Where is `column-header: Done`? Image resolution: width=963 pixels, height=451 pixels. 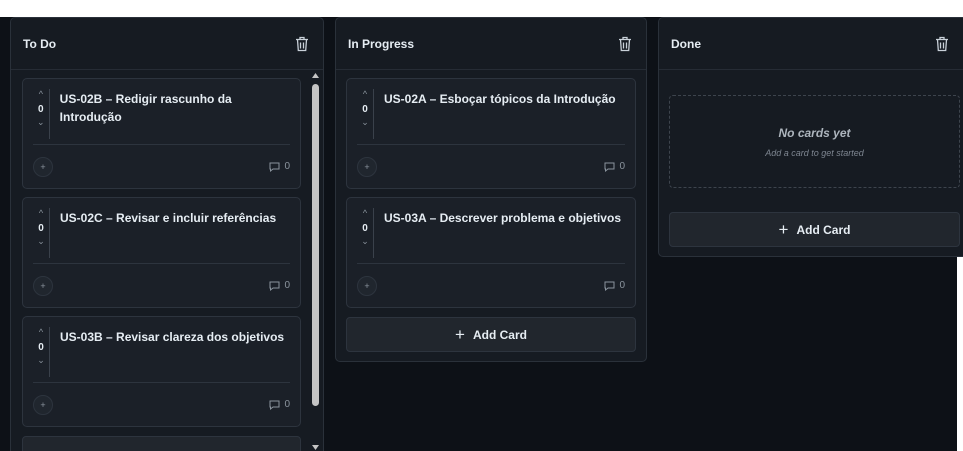 column-header: Done is located at coordinates (811, 44).